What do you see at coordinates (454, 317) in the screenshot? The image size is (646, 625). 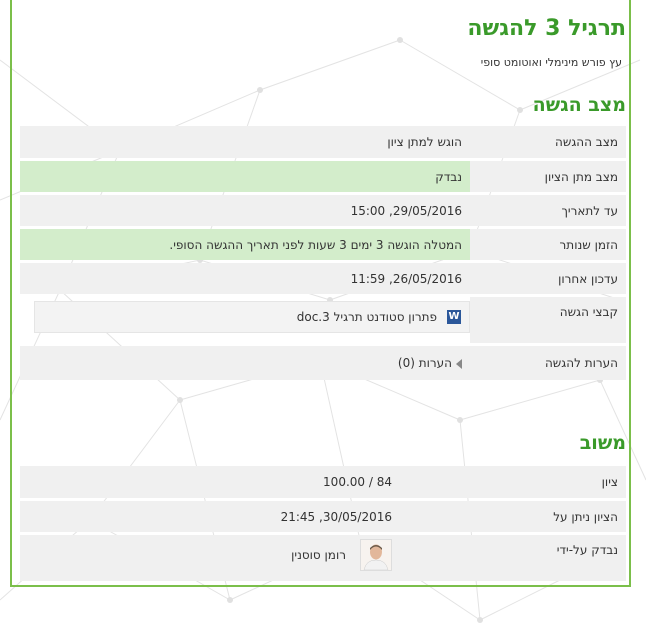 I see `word-doc-icon: W` at bounding box center [454, 317].